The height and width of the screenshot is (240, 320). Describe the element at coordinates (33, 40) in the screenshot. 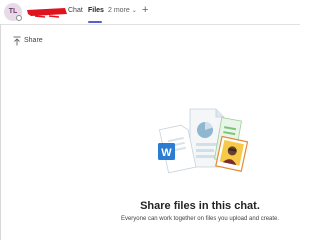

I see `share-label: Share` at that location.